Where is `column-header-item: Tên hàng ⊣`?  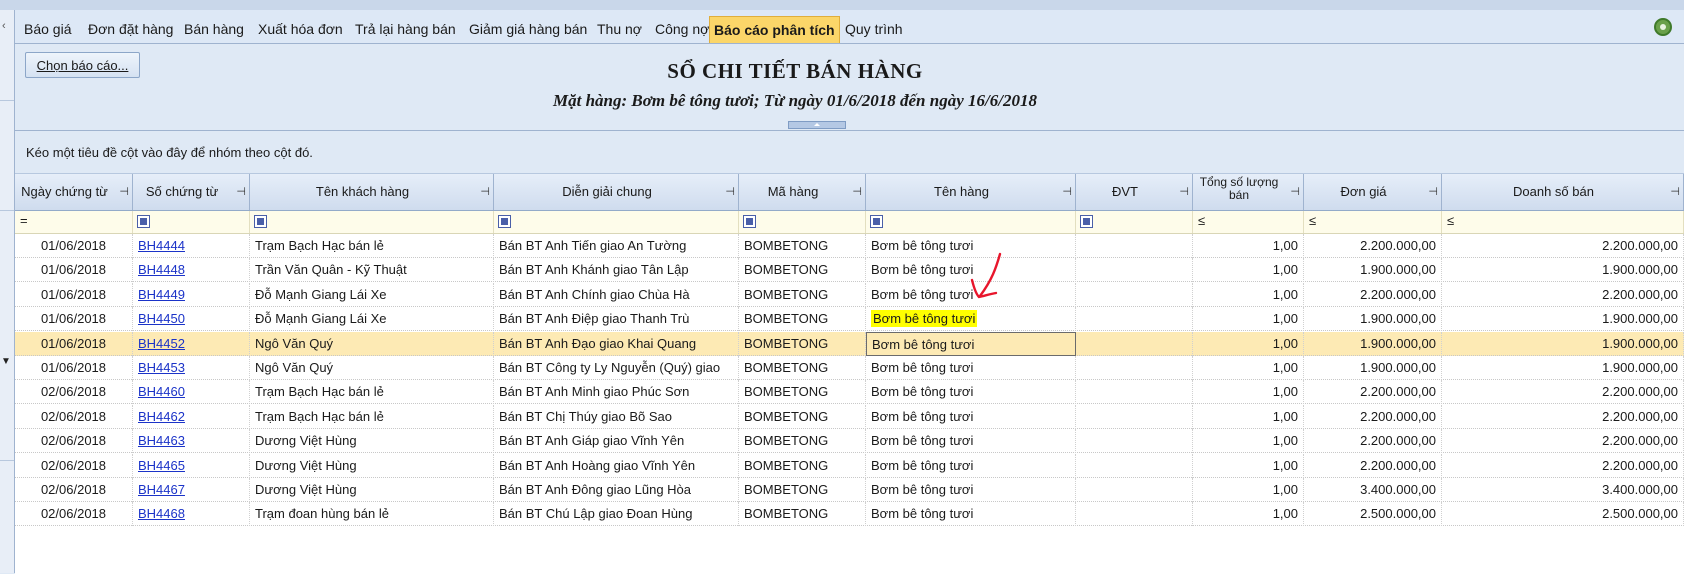 column-header-item: Tên hàng ⊣ is located at coordinates (971, 192).